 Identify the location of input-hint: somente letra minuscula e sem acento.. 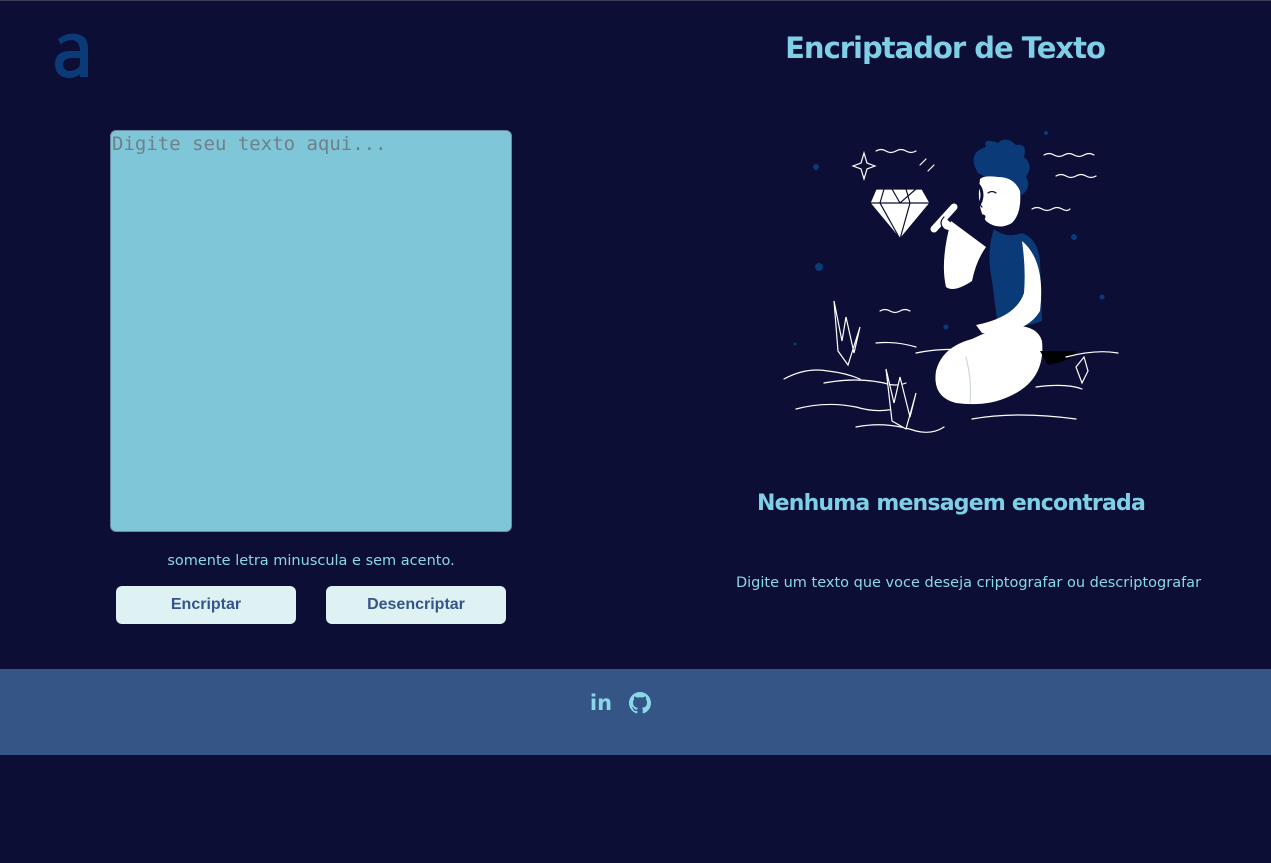
(311, 561).